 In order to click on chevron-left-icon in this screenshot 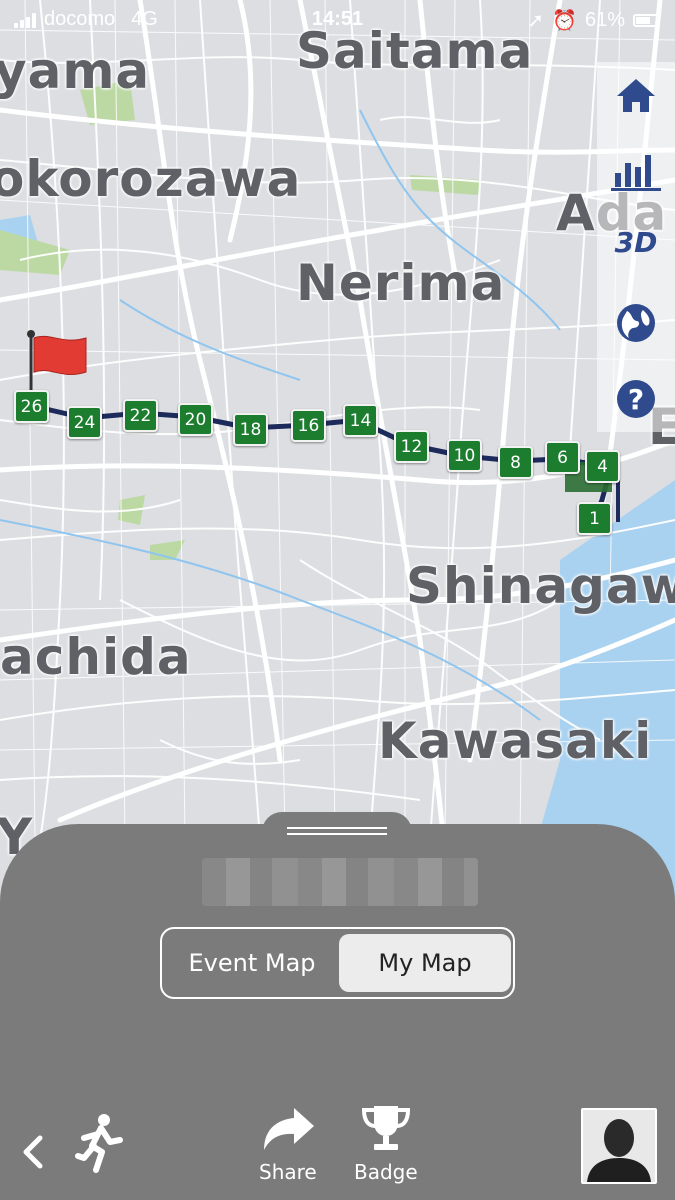, I will do `click(33, 1152)`.